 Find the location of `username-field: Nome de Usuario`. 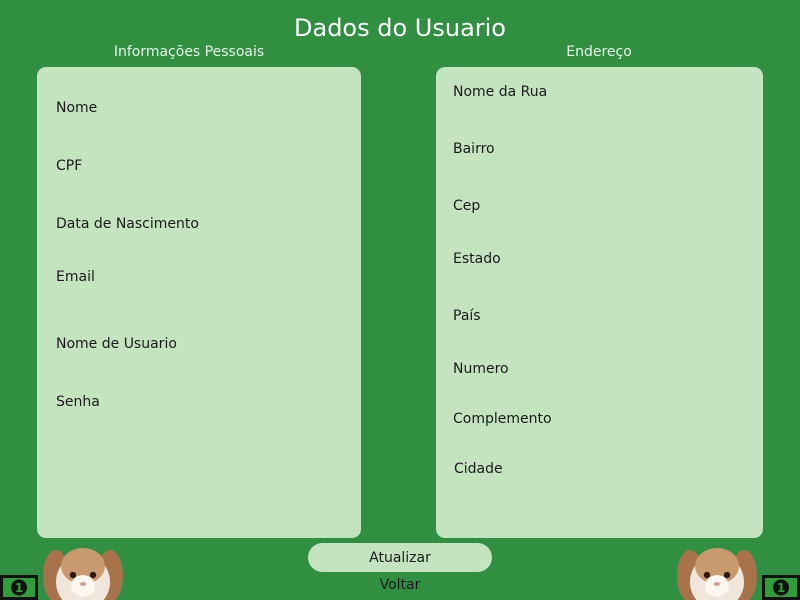

username-field: Nome de Usuario is located at coordinates (116, 344).